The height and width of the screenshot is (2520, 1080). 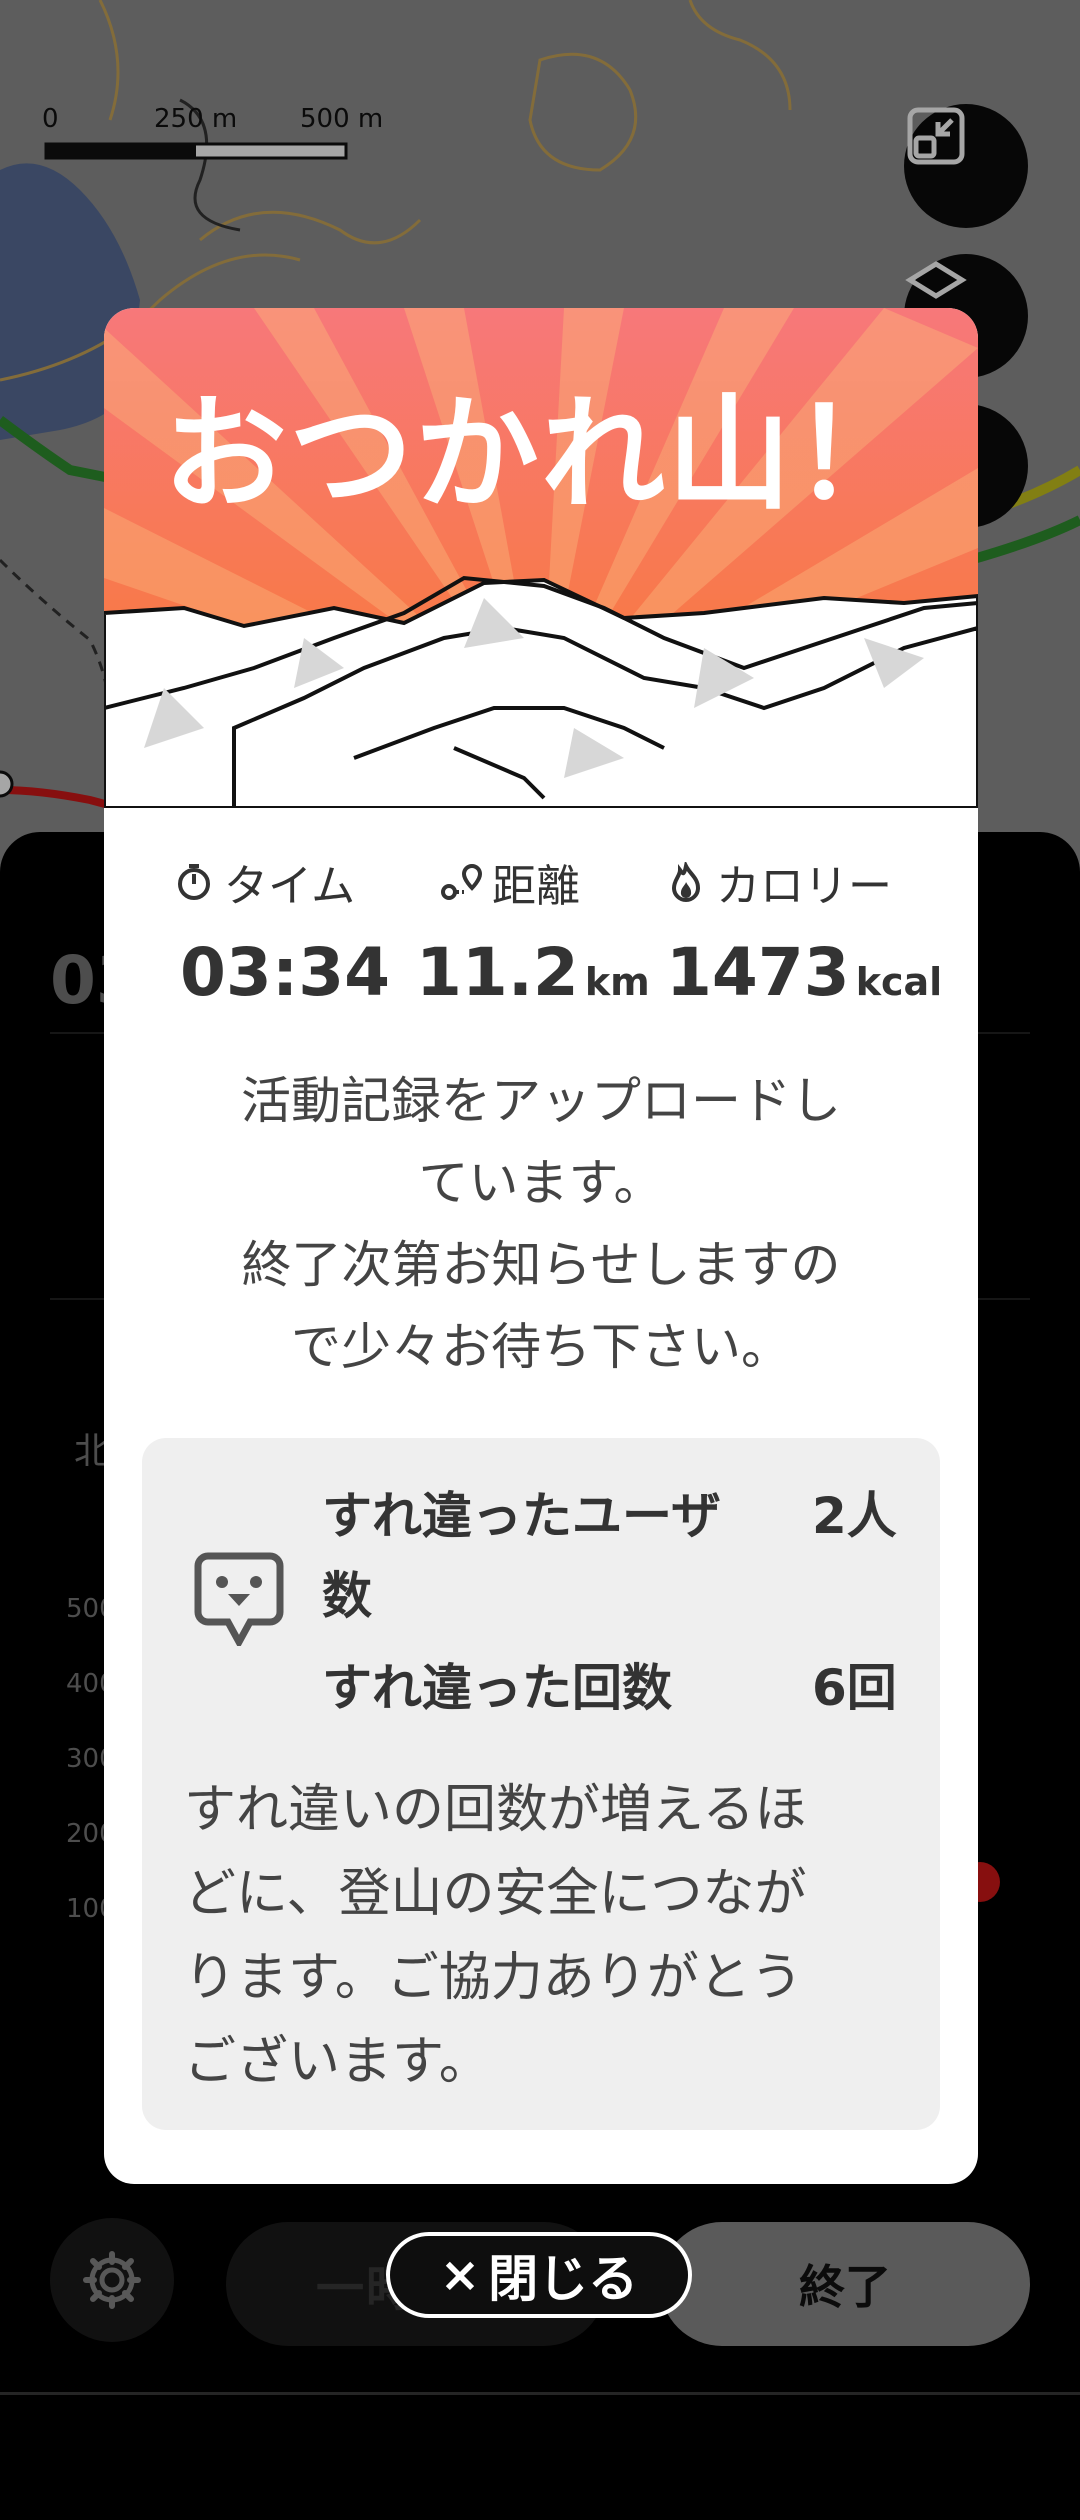 I want to click on passed-users-label-line: すれ違ったユーザ, so click(x=521, y=1516).